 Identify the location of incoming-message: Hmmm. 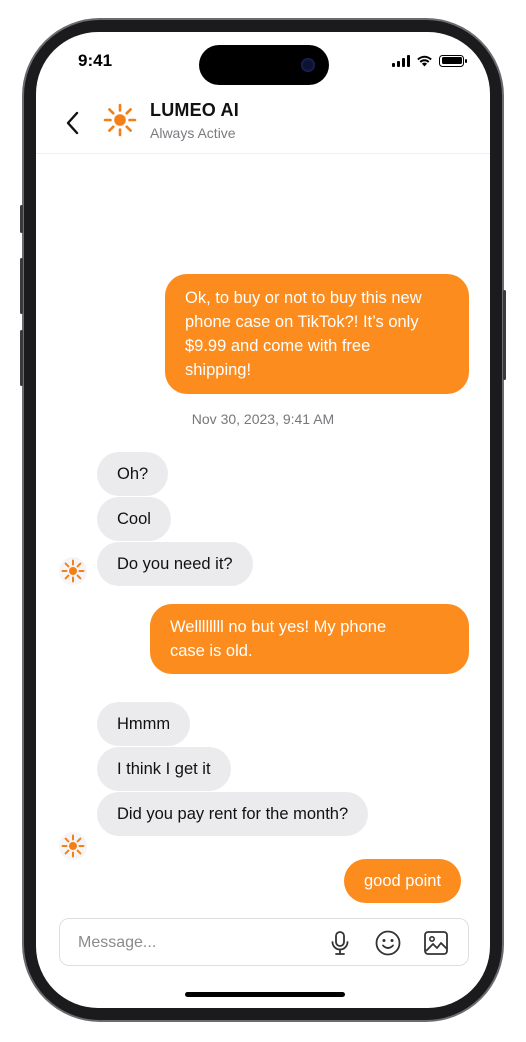
(144, 724).